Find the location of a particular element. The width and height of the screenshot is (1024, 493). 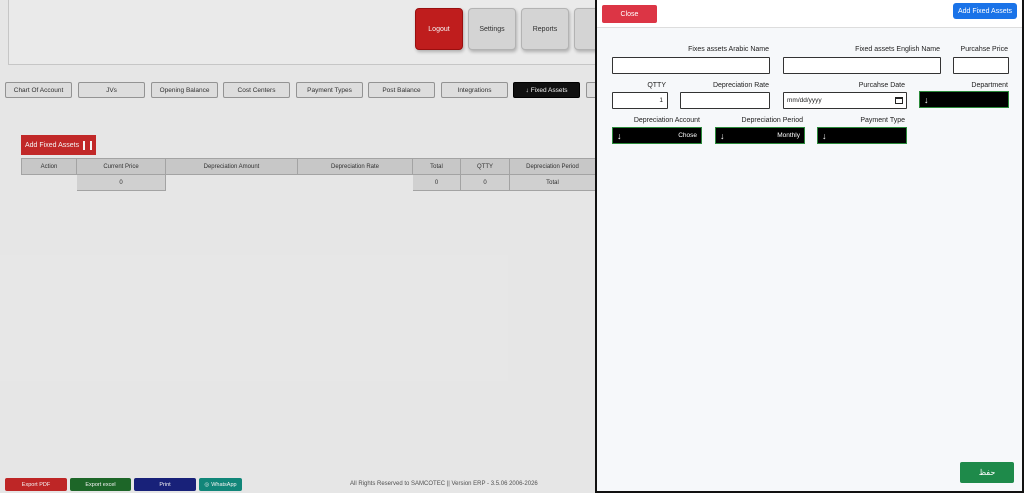

arabic-name-input is located at coordinates (691, 65).